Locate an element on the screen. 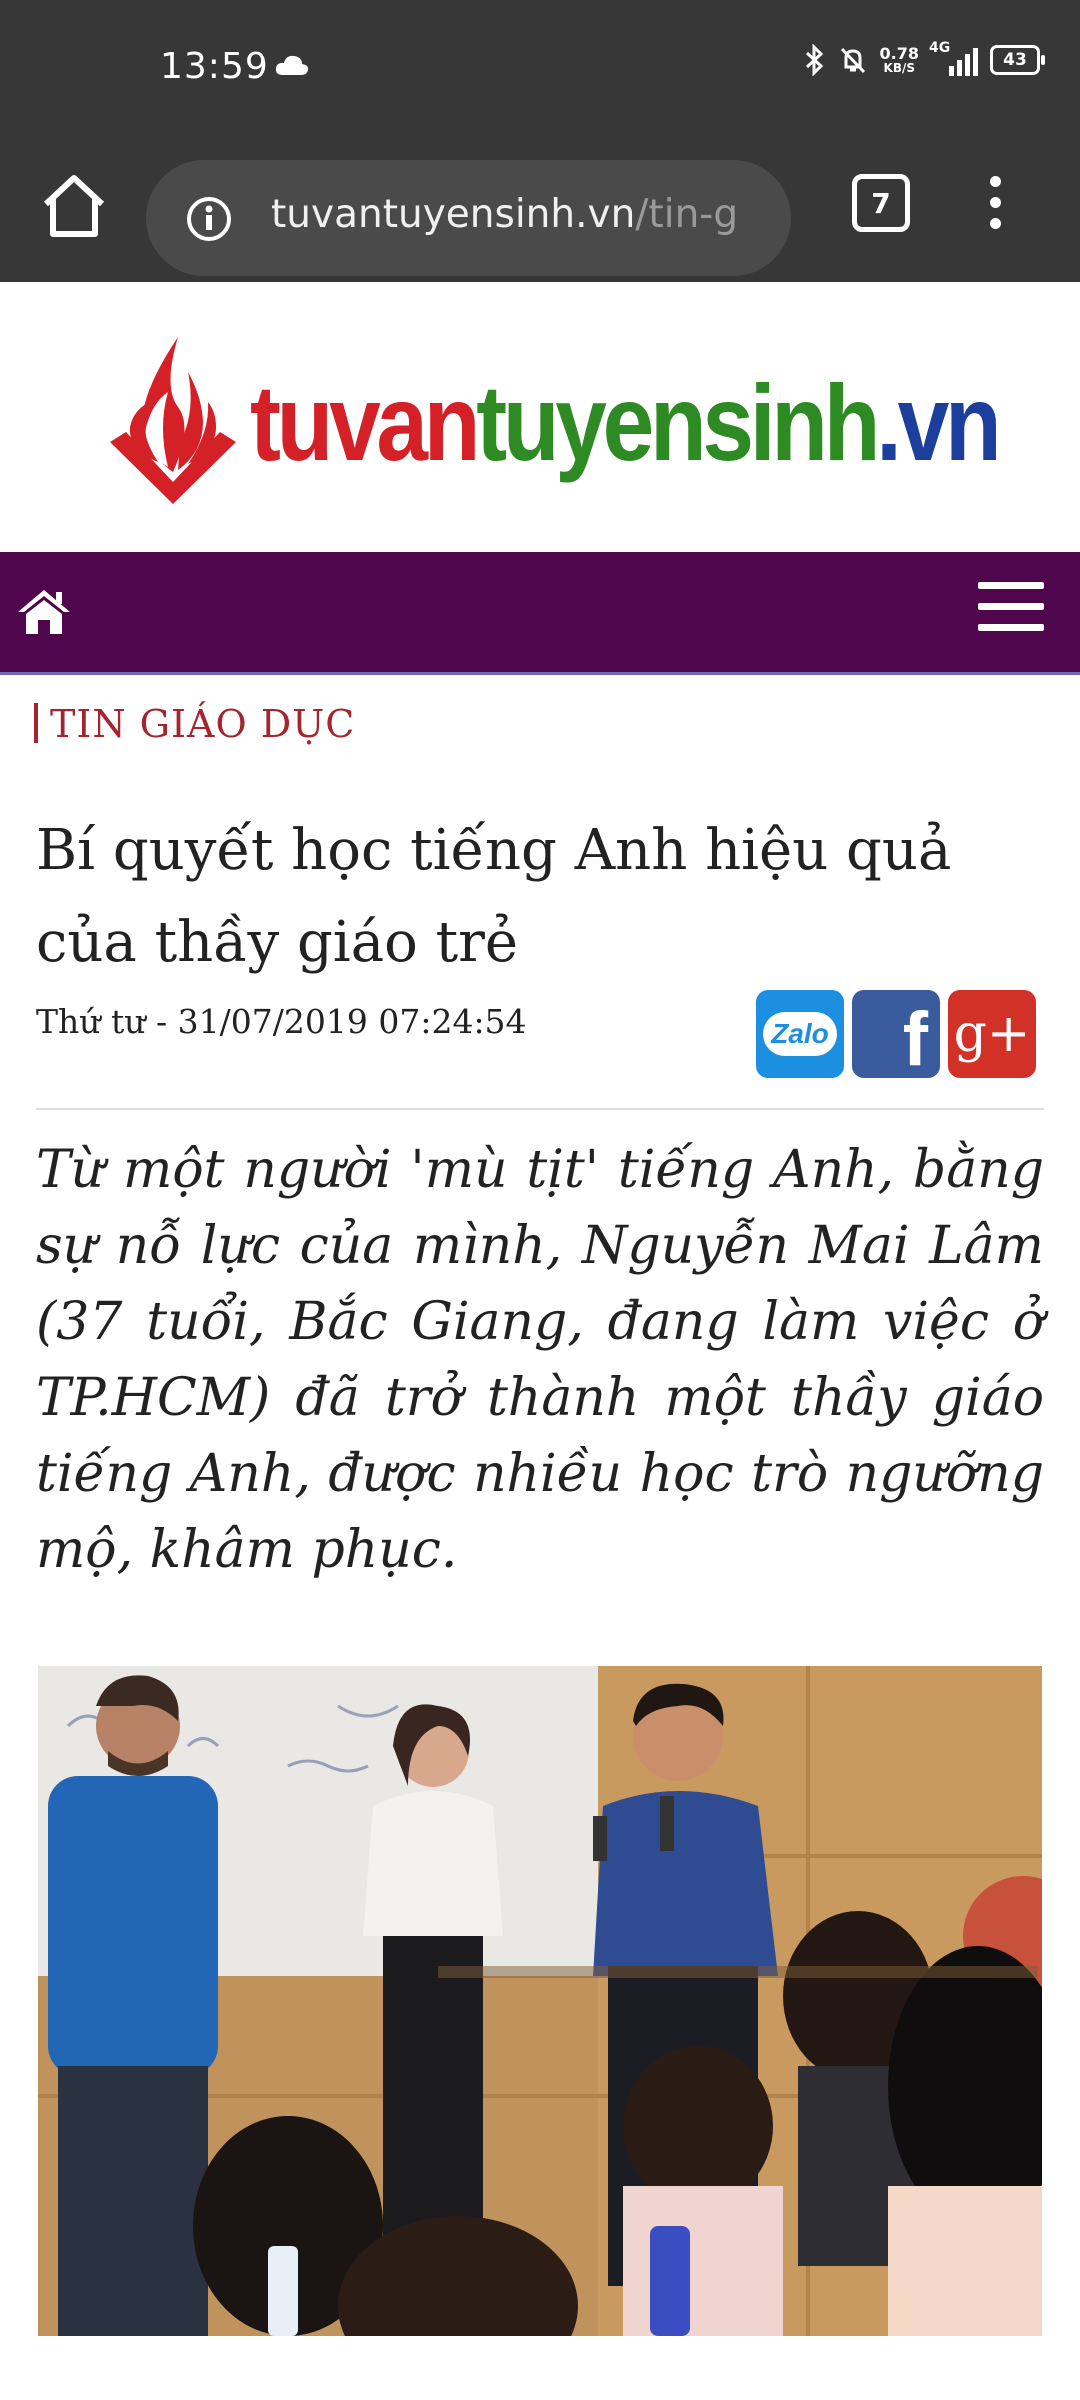 The height and width of the screenshot is (2400, 1080). article-category: TIN GIÁO DỤC is located at coordinates (194, 724).